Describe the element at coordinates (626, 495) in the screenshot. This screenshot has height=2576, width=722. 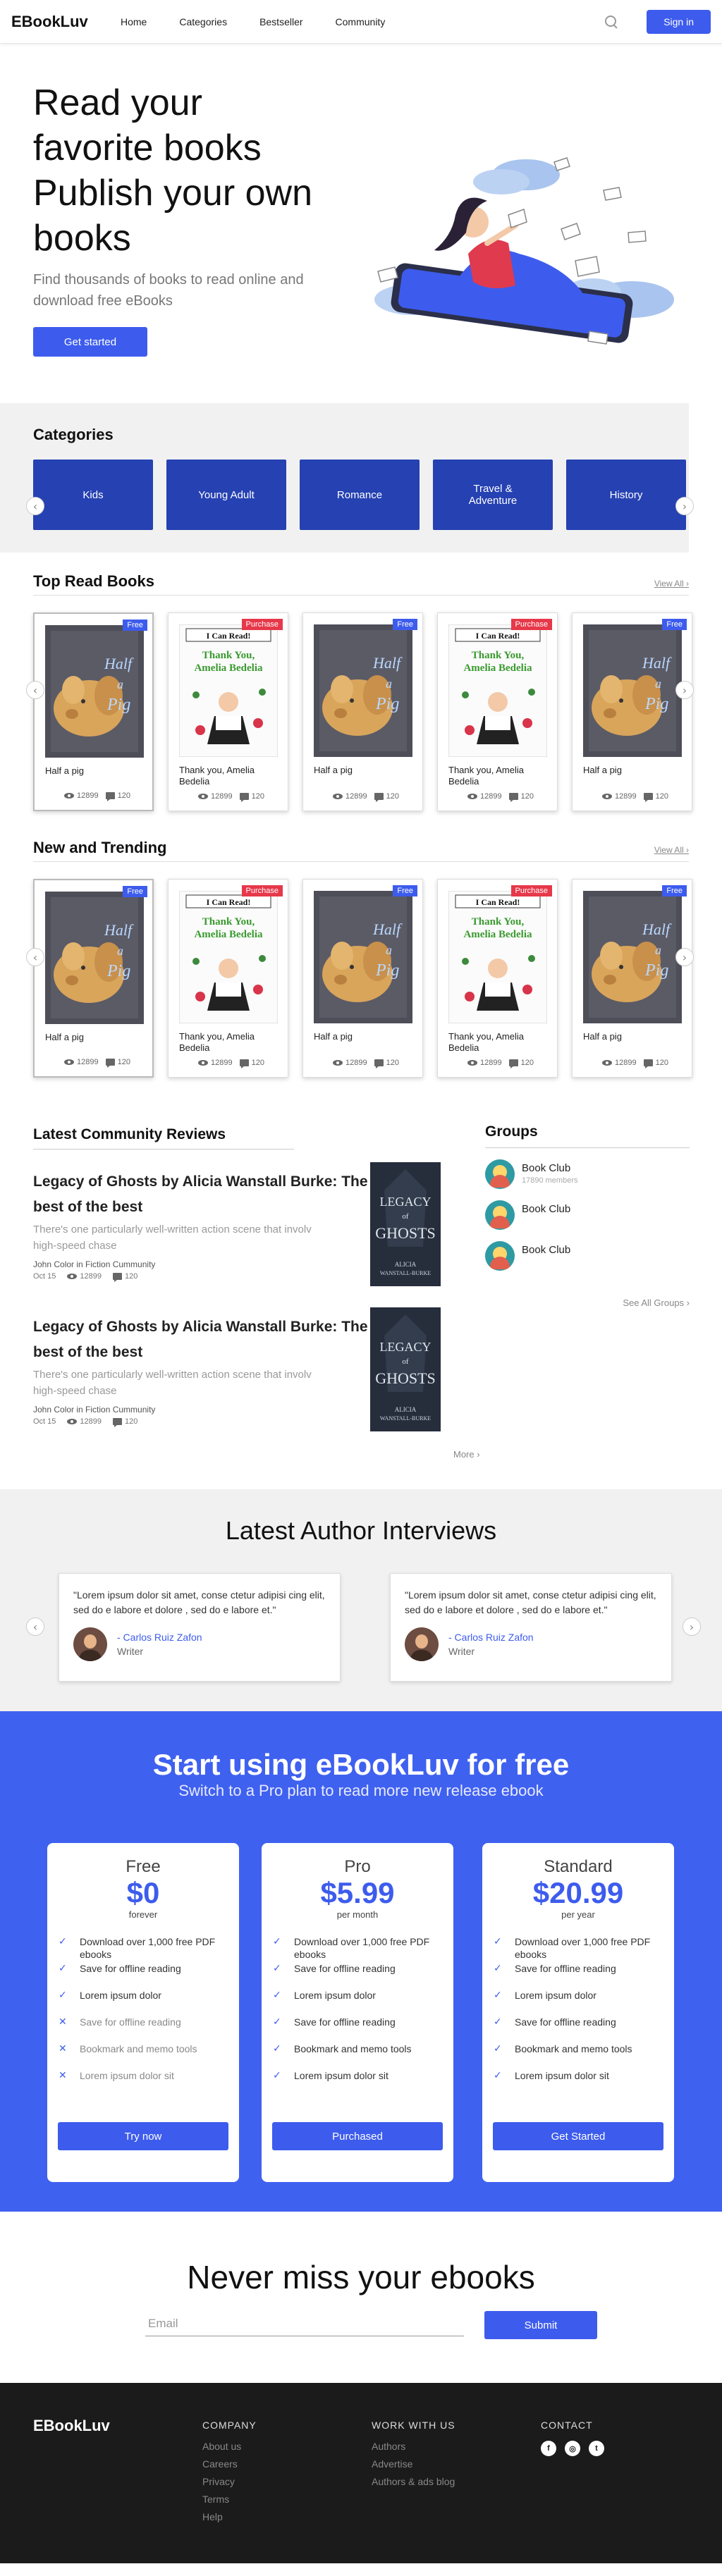
I see `category-history: History` at that location.